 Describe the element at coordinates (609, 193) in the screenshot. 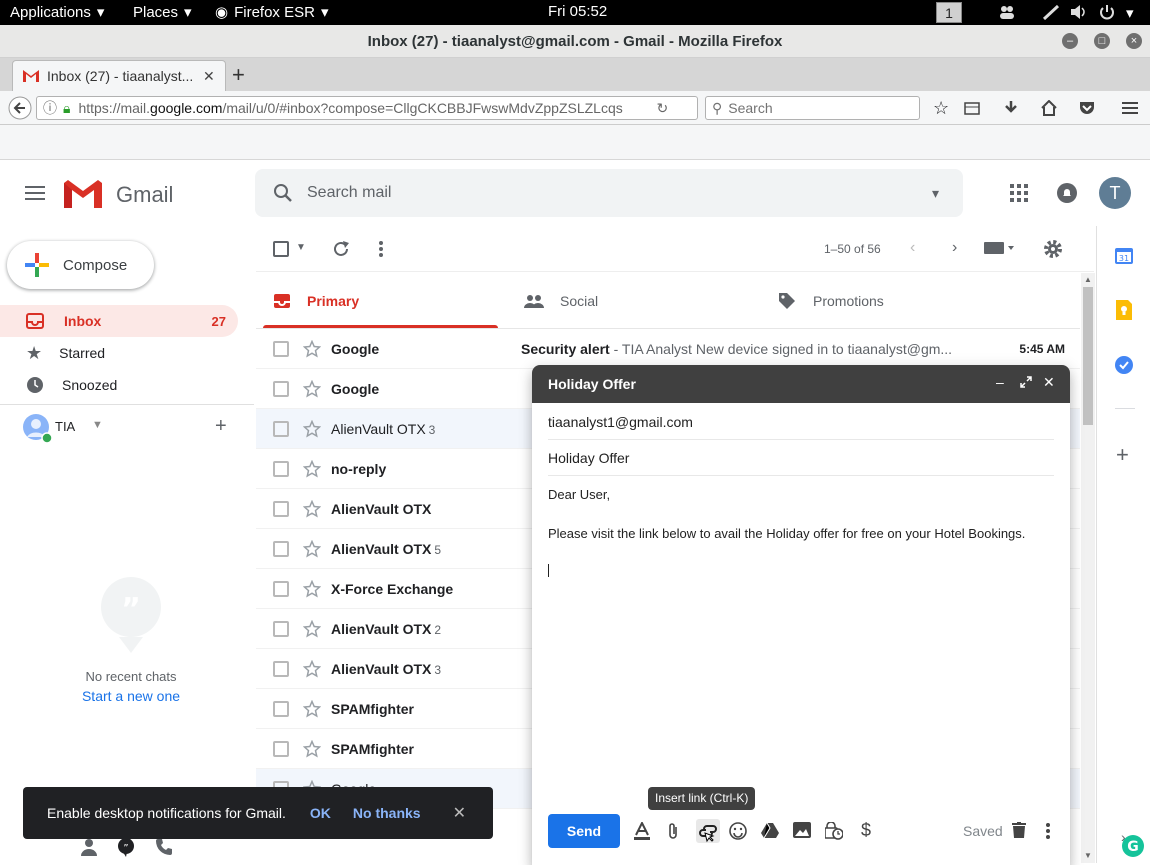

I see `mail-search-bar: Search mail ▾` at that location.